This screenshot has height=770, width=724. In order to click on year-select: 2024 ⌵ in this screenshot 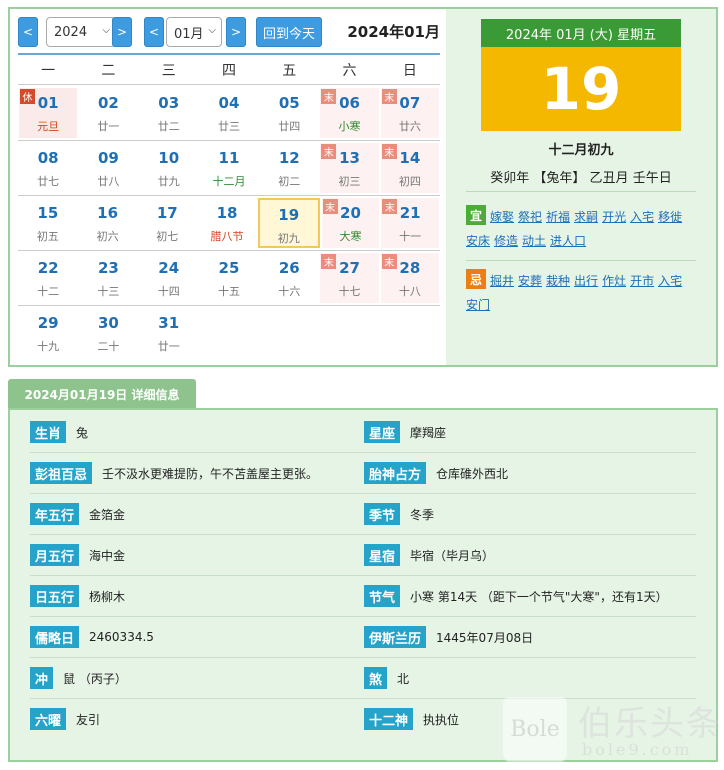, I will do `click(81, 32)`.